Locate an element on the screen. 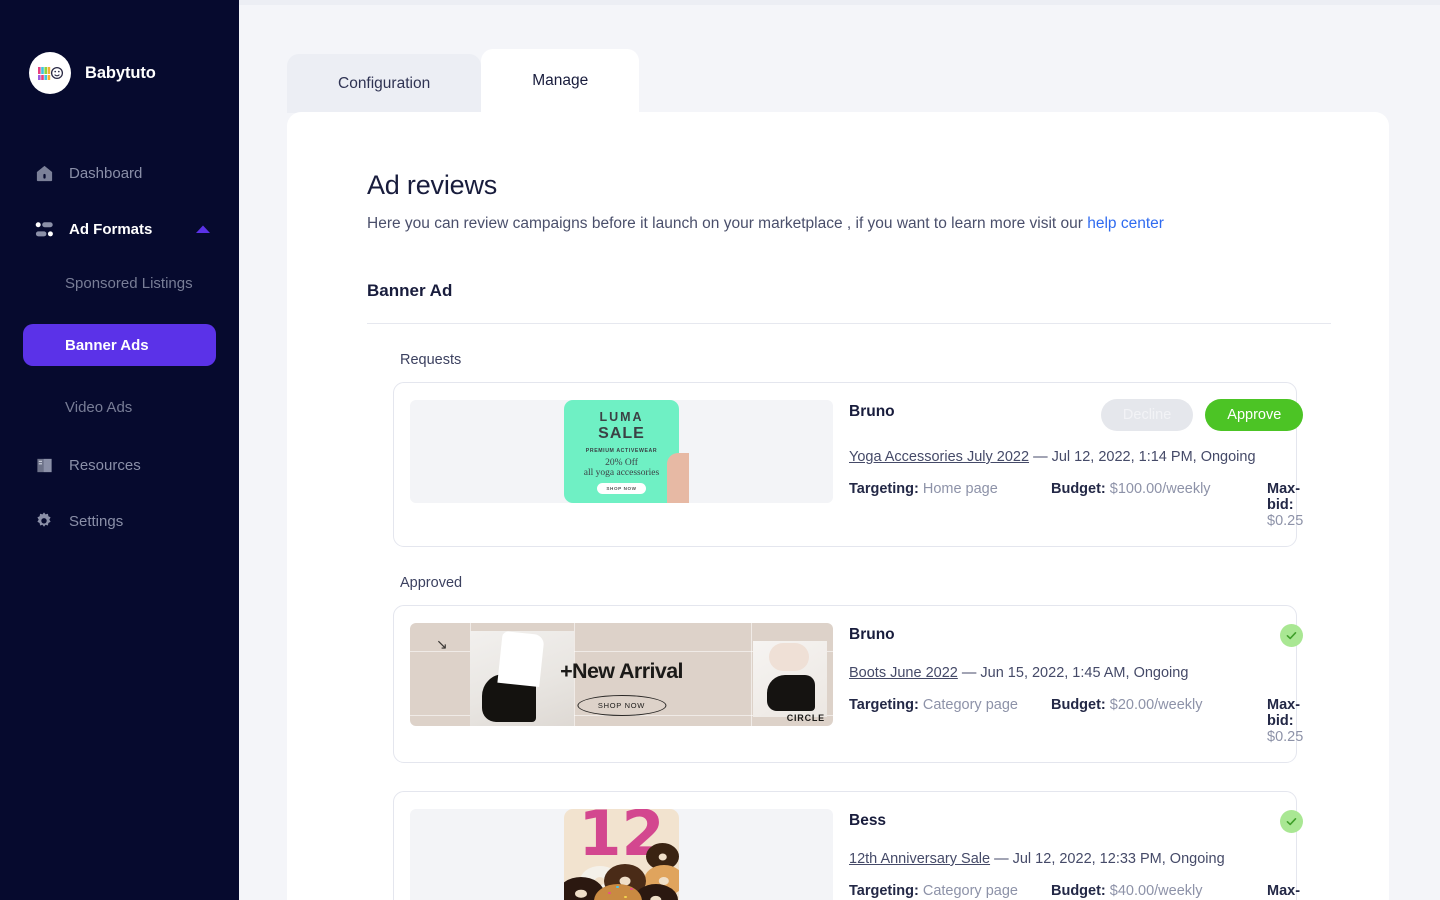 Image resolution: width=1440 pixels, height=900 pixels. chevron-up-icon is located at coordinates (203, 229).